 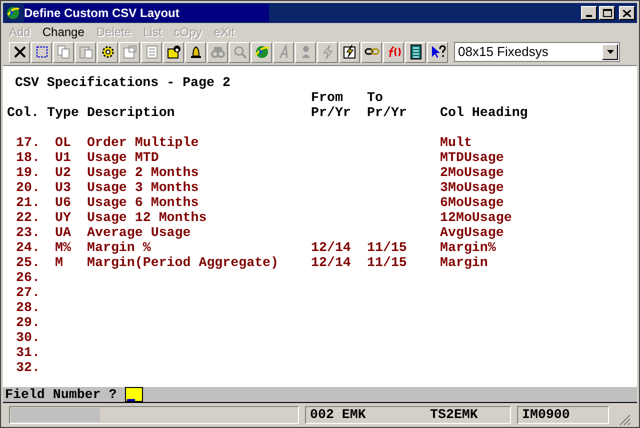 What do you see at coordinates (63, 232) in the screenshot?
I see `table-cell: UA` at bounding box center [63, 232].